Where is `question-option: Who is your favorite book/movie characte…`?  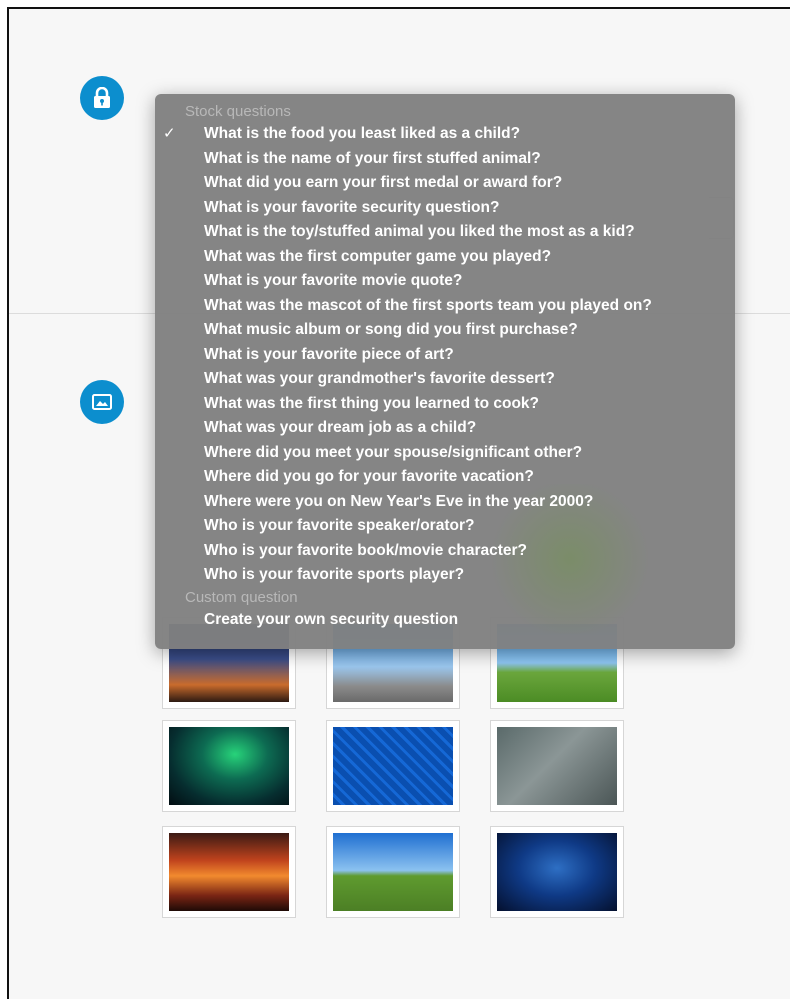
question-option: Who is your favorite book/movie characte… is located at coordinates (445, 551).